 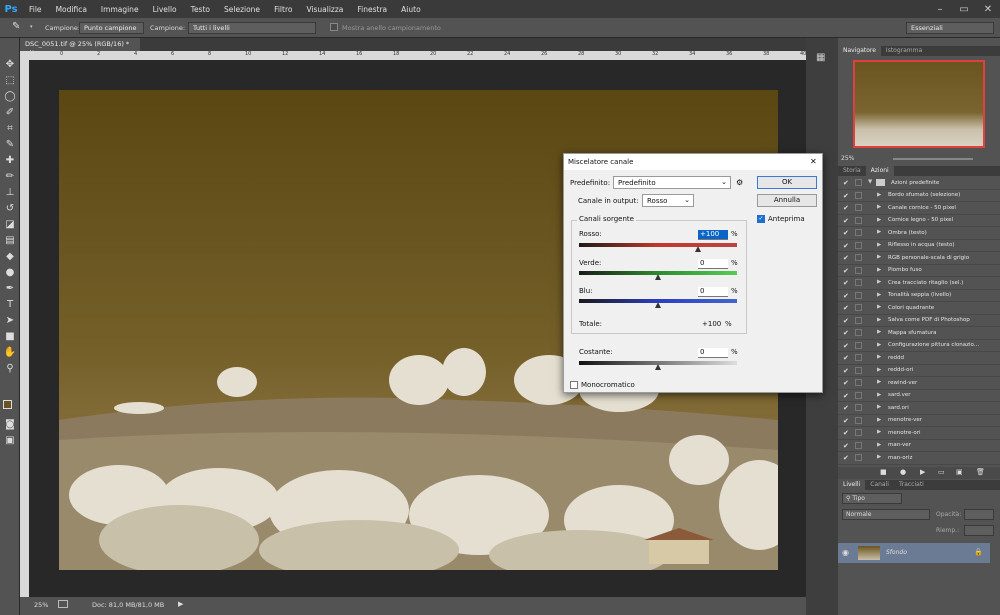 I want to click on navigator-zoom-slider, so click(x=933, y=159).